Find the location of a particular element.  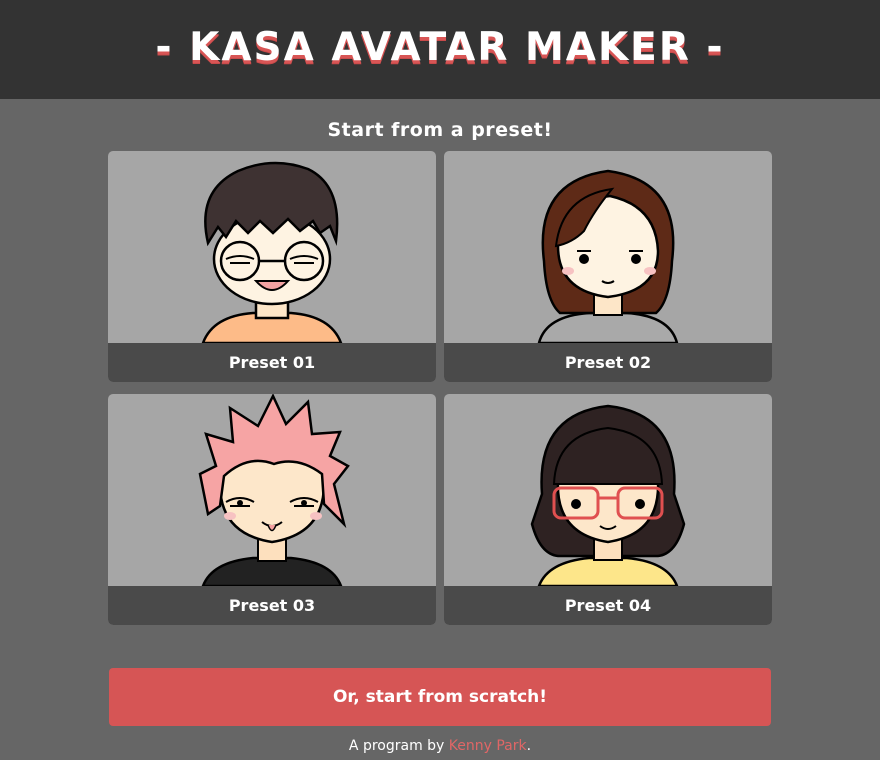

preset-label-bar: Preset 01 is located at coordinates (272, 362).